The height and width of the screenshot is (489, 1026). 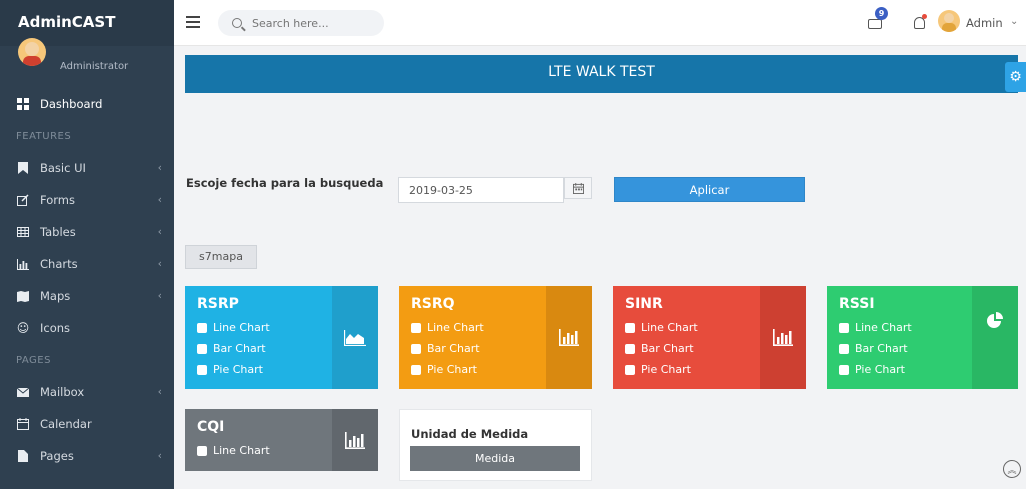 I want to click on sidebar-item-label: Maps, so click(x=55, y=296).